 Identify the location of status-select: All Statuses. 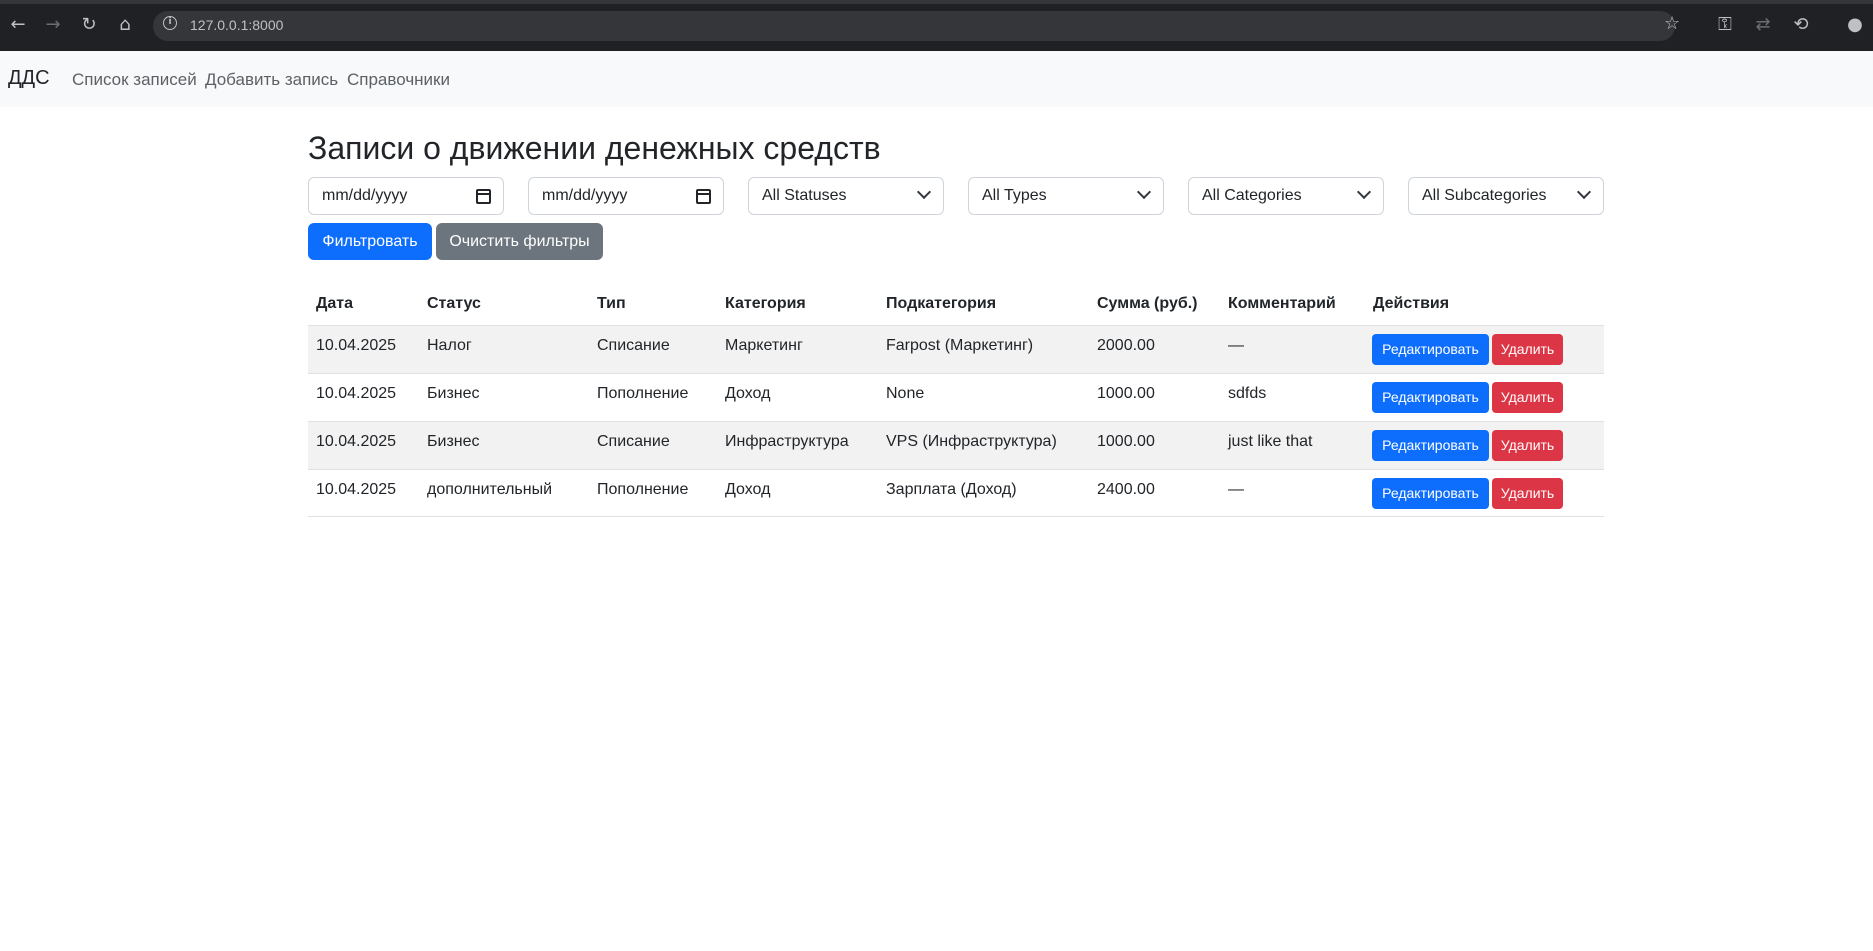
(846, 196).